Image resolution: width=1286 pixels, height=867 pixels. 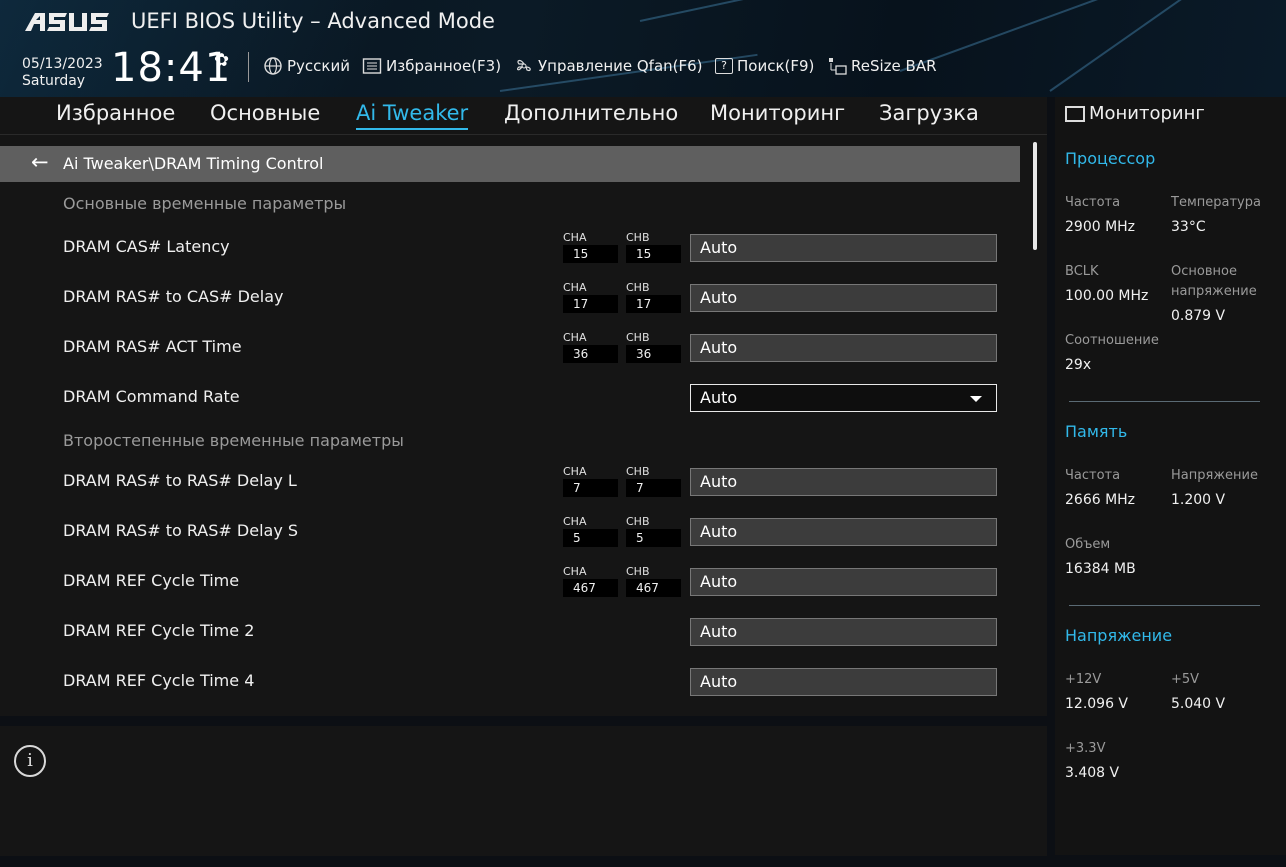 I want to click on channel-b-readout: CHB 7, so click(x=653, y=481).